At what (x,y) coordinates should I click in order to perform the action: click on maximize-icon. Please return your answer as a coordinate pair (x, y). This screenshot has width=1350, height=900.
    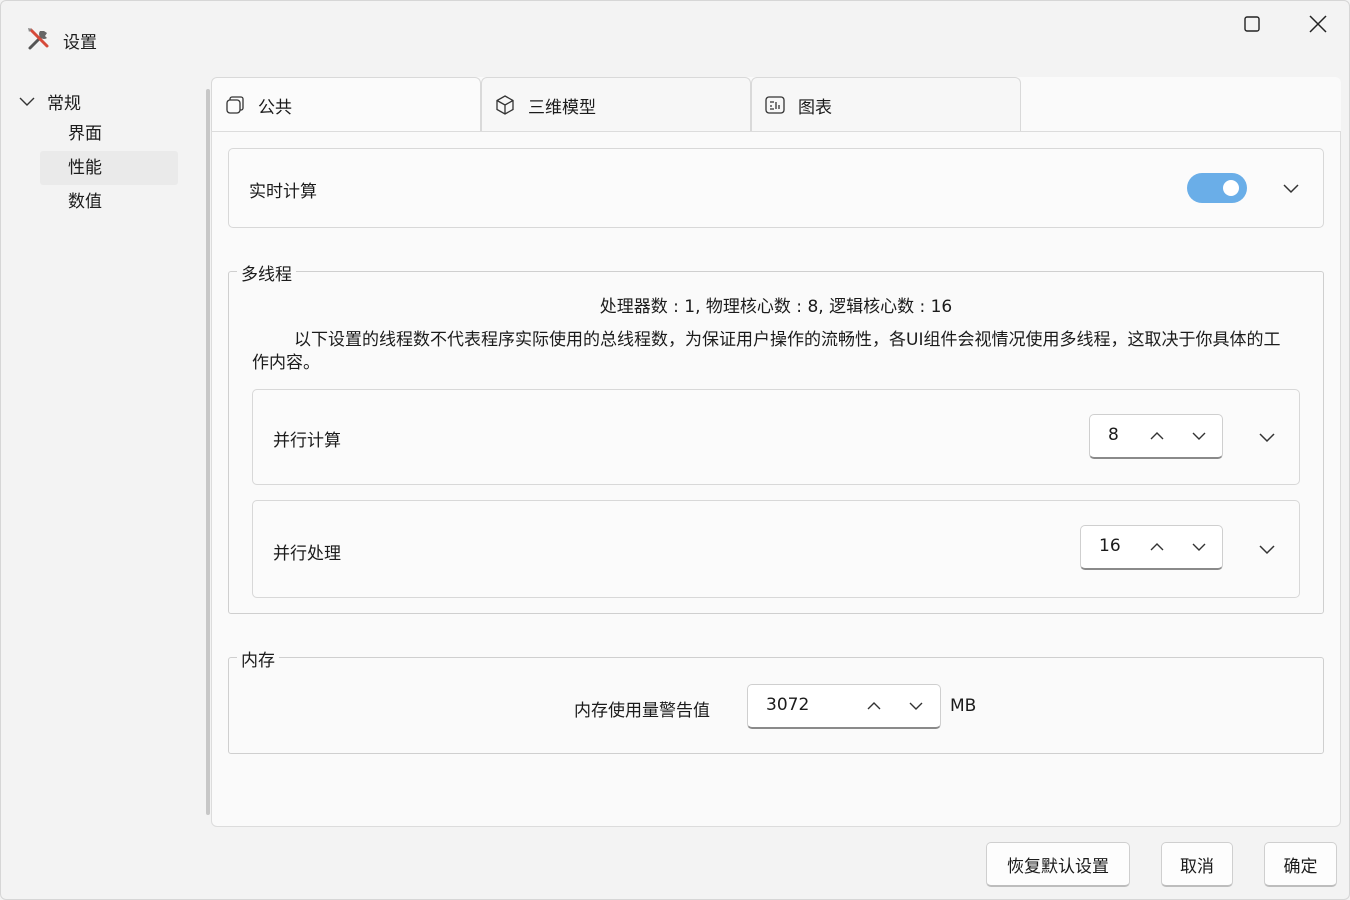
    Looking at the image, I should click on (1252, 24).